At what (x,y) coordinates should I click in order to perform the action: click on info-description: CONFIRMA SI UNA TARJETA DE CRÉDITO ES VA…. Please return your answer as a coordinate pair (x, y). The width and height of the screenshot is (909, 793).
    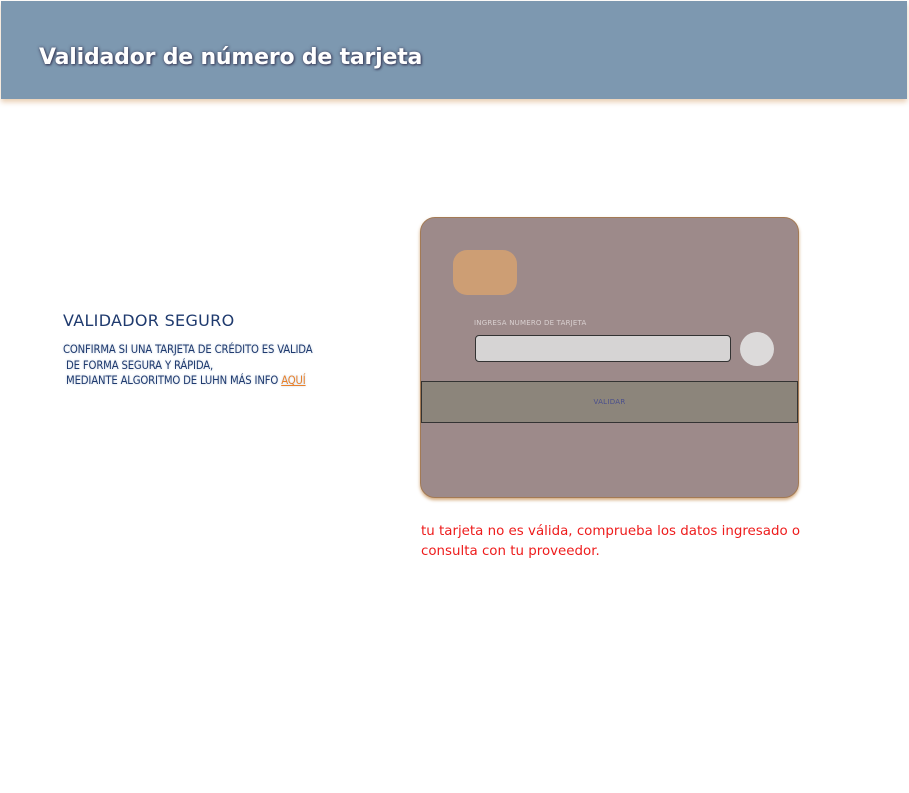
    Looking at the image, I should click on (223, 365).